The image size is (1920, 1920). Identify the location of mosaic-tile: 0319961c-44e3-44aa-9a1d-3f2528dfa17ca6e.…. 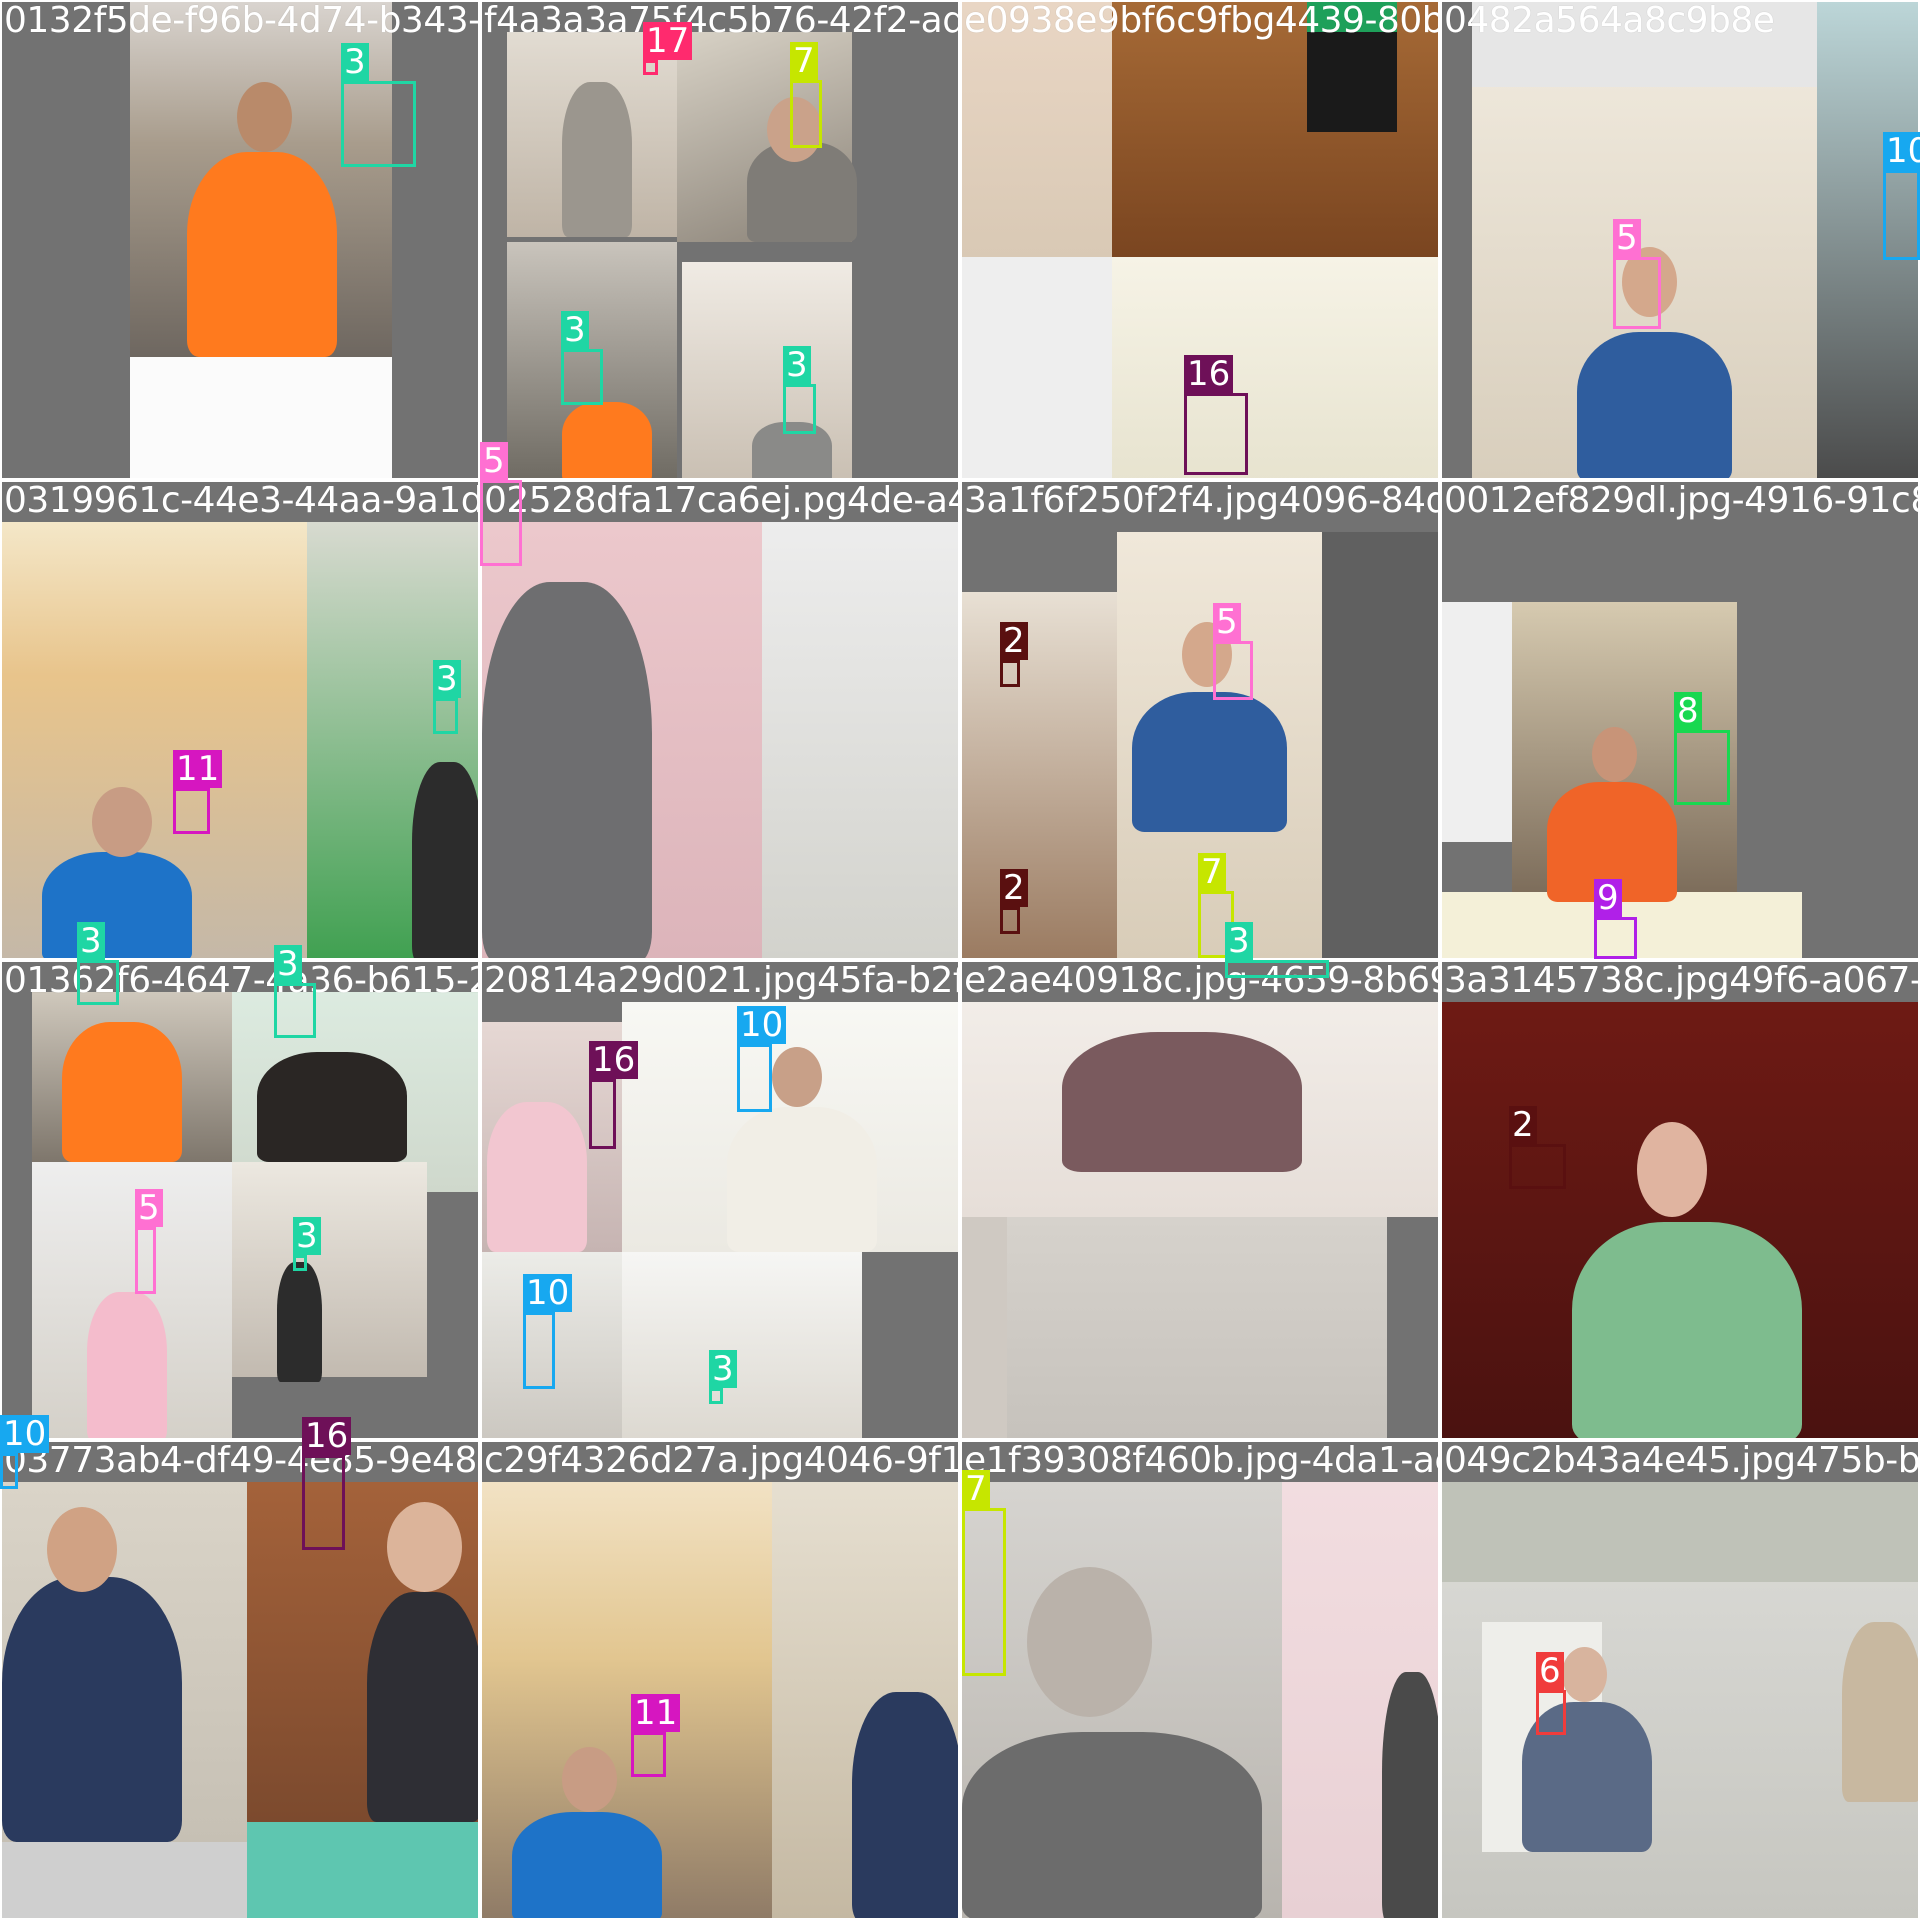
(240, 720).